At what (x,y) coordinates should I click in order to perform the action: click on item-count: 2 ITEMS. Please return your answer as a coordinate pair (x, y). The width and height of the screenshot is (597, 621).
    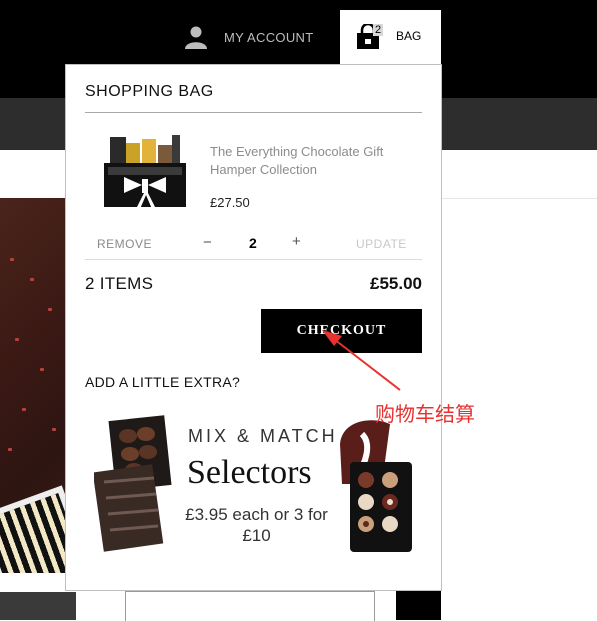
    Looking at the image, I should click on (119, 283).